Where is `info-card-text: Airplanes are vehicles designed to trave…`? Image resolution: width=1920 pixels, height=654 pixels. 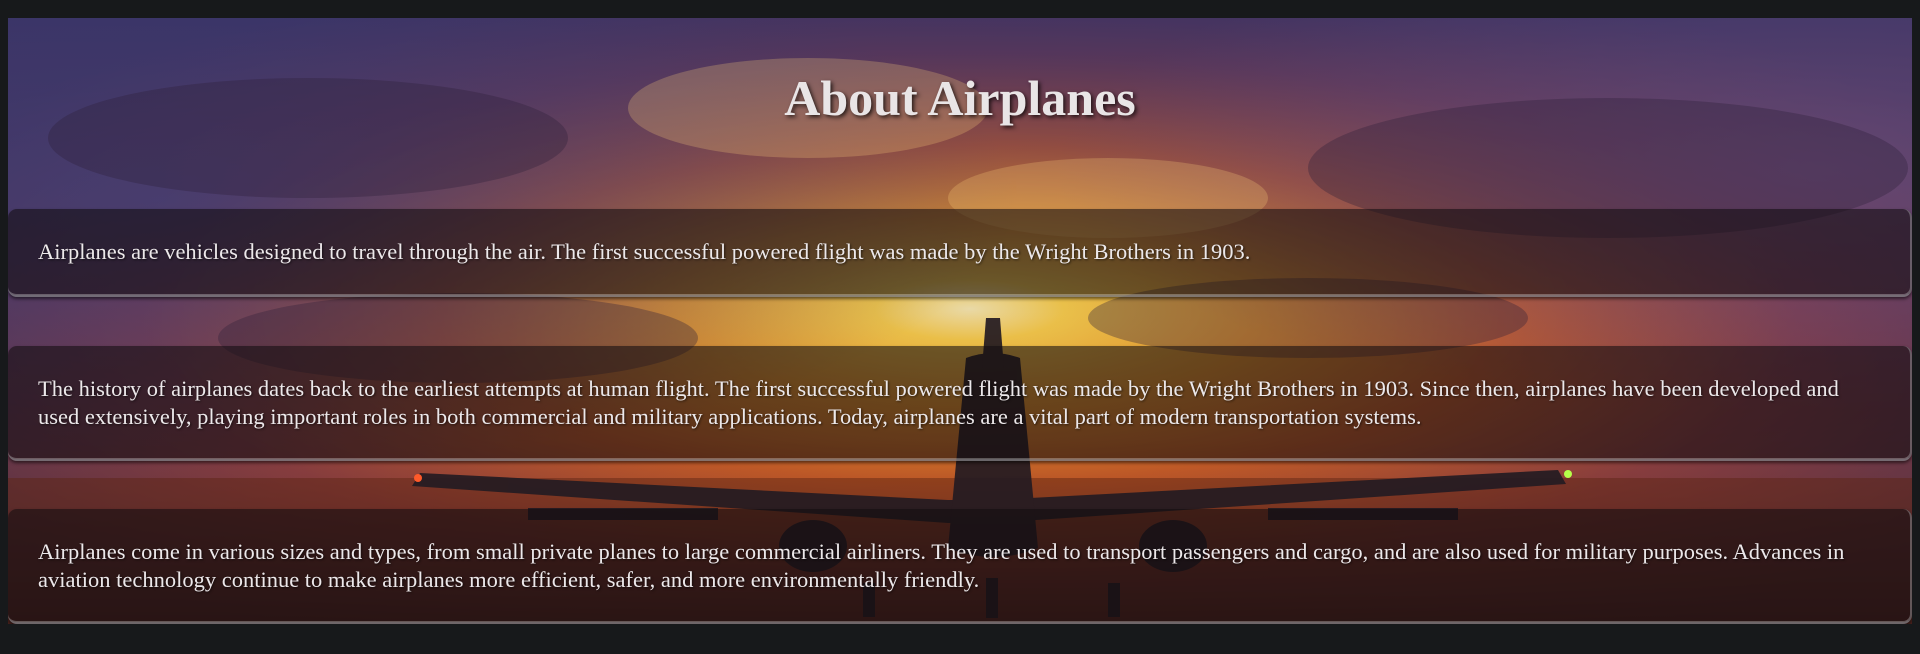 info-card-text: Airplanes are vehicles designed to trave… is located at coordinates (644, 251).